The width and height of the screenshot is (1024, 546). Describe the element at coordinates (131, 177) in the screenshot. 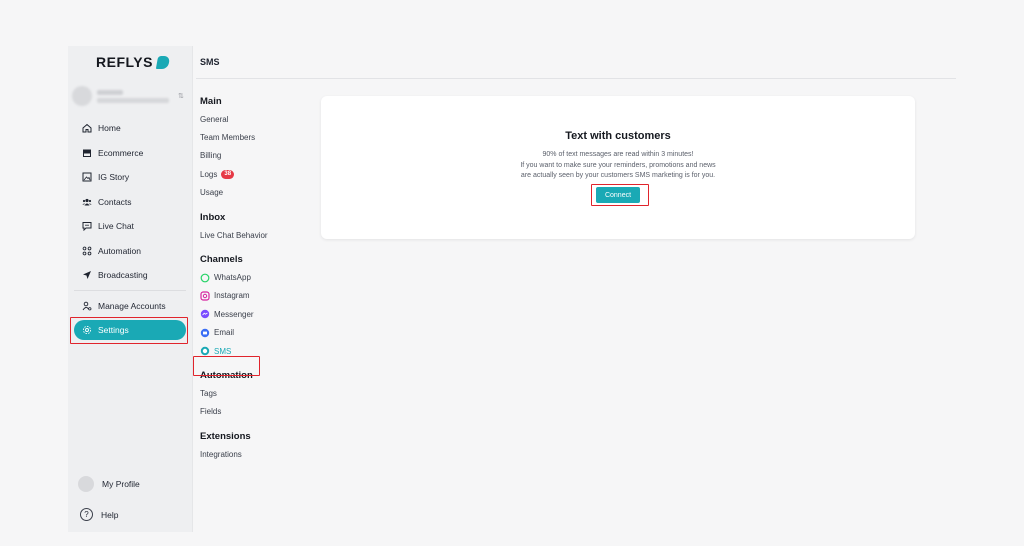

I see `sidebar-item-ig-story: IG Story` at that location.